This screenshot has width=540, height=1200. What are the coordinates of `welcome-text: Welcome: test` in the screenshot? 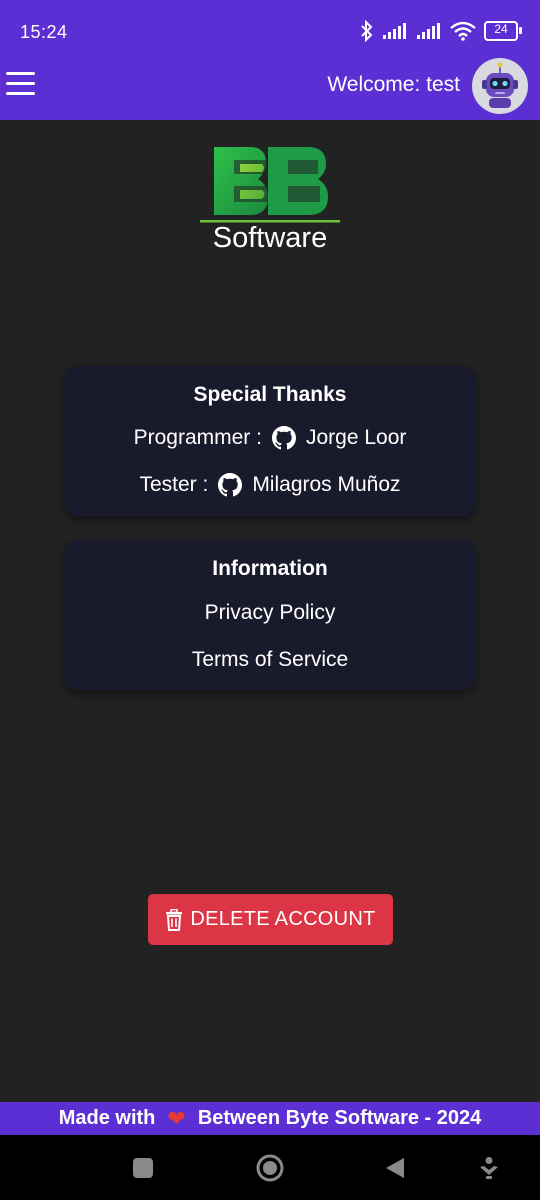 It's located at (393, 84).